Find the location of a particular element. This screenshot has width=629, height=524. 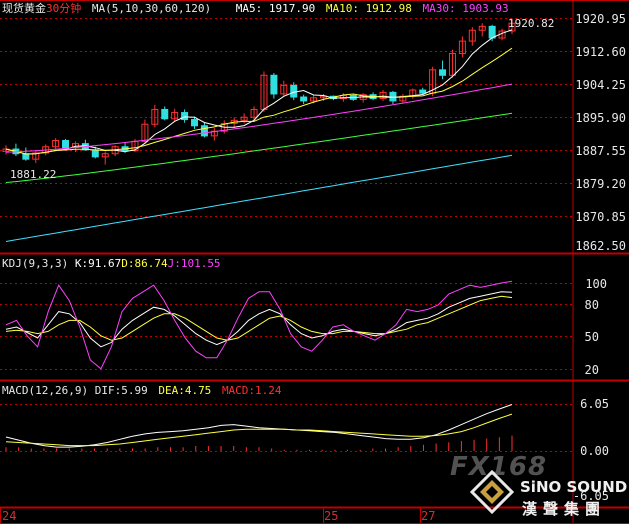

kdj-tick: 20 is located at coordinates (591, 370).